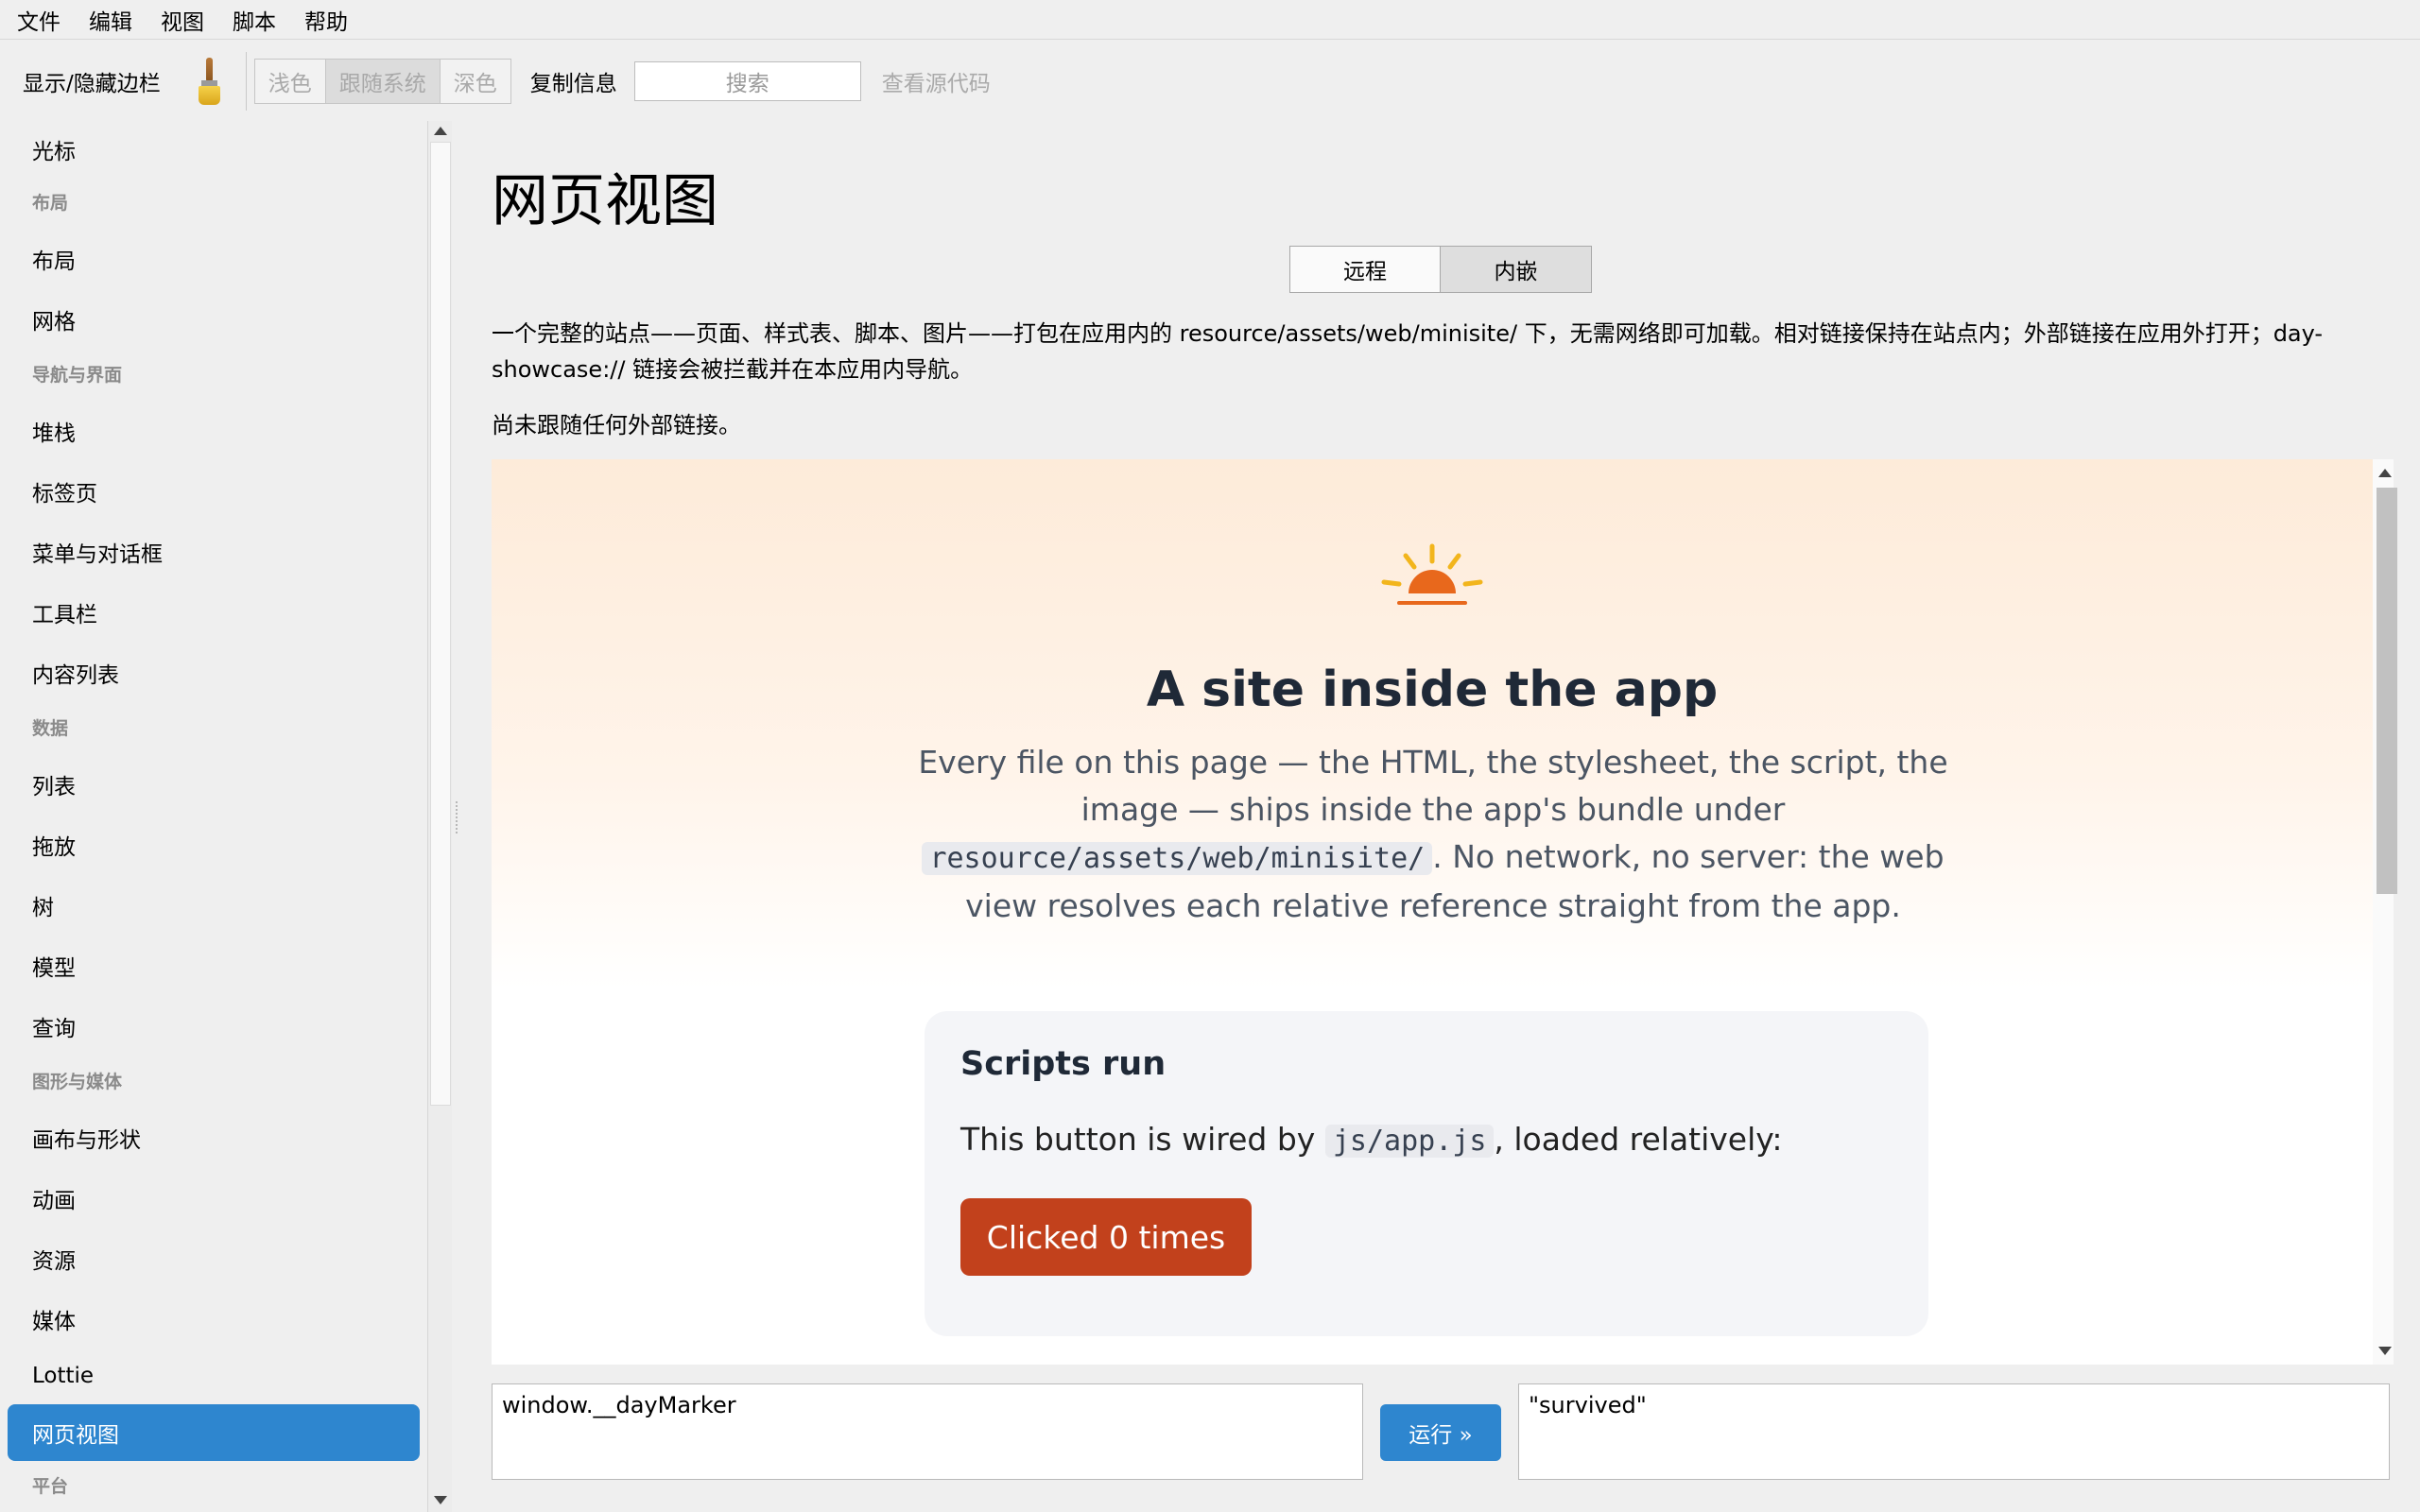 This screenshot has width=2420, height=1512. Describe the element at coordinates (75, 675) in the screenshot. I see `sidebar-item-label: 内容列表` at that location.